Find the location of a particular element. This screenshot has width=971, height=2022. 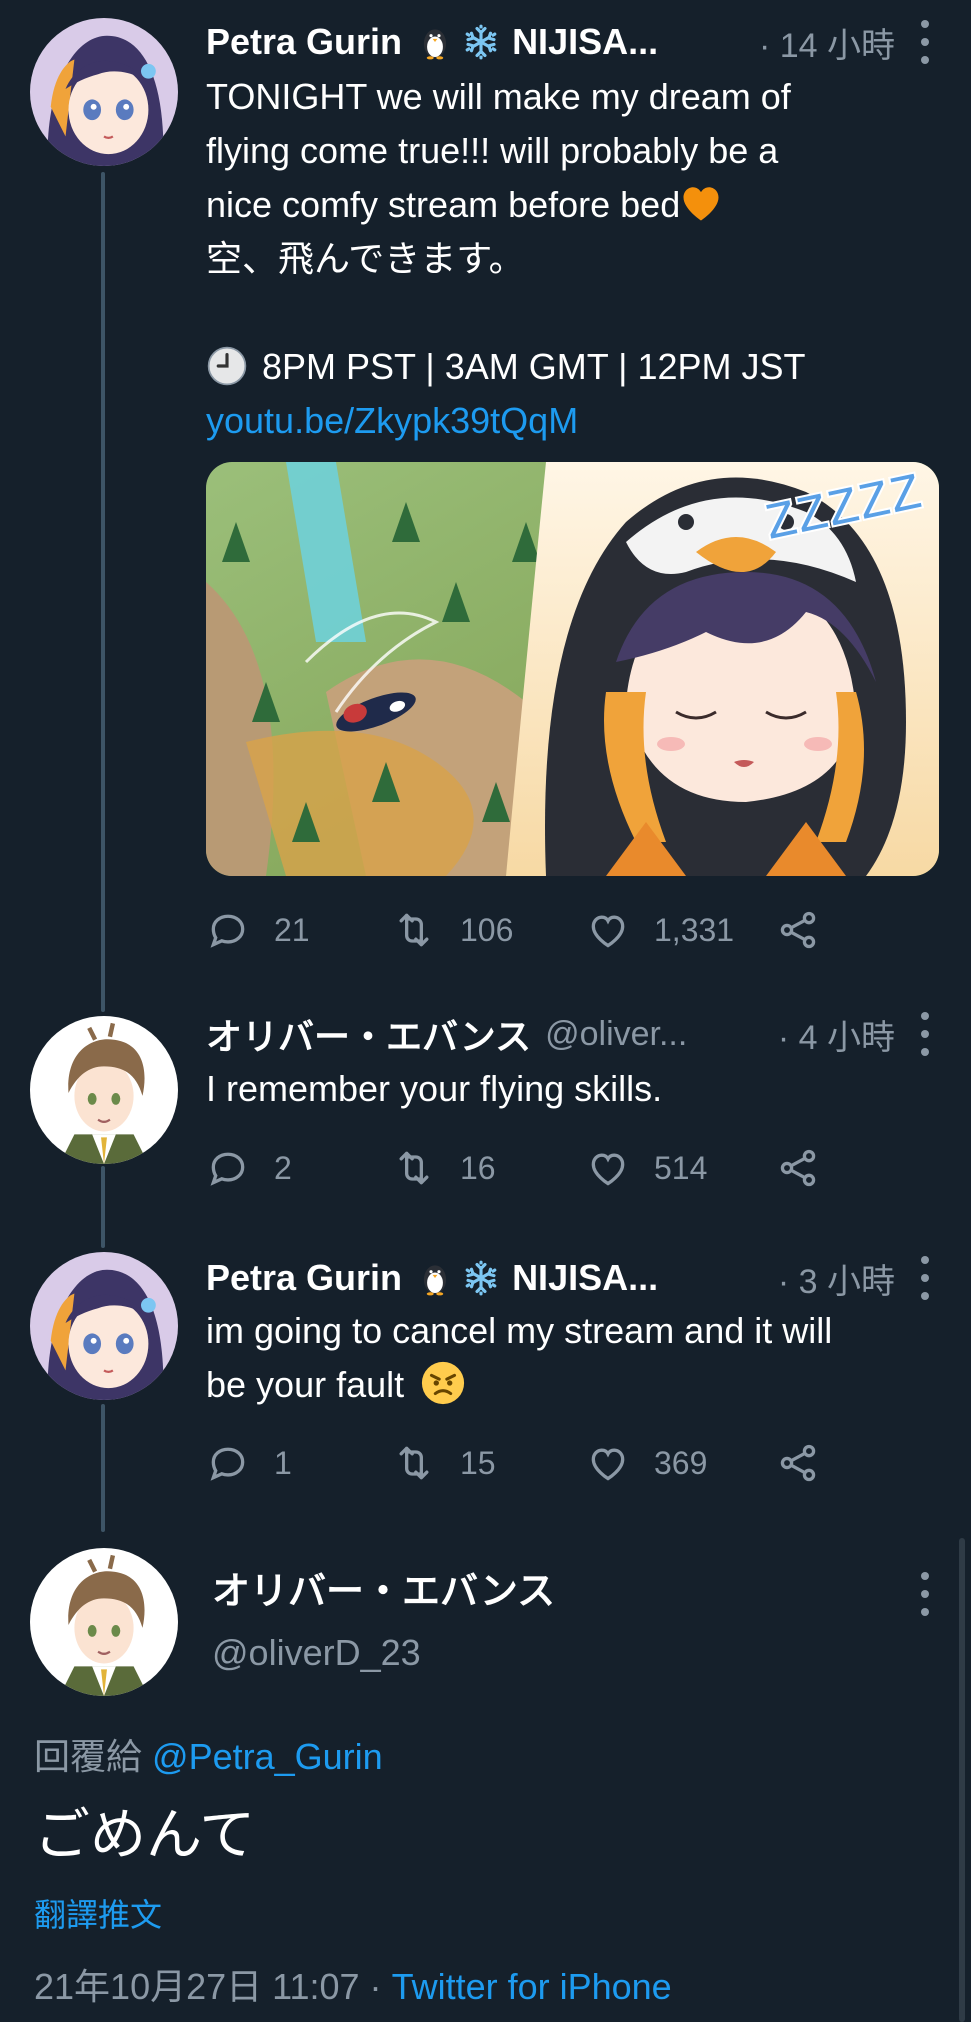

retweet-count: 15 is located at coordinates (478, 1462).